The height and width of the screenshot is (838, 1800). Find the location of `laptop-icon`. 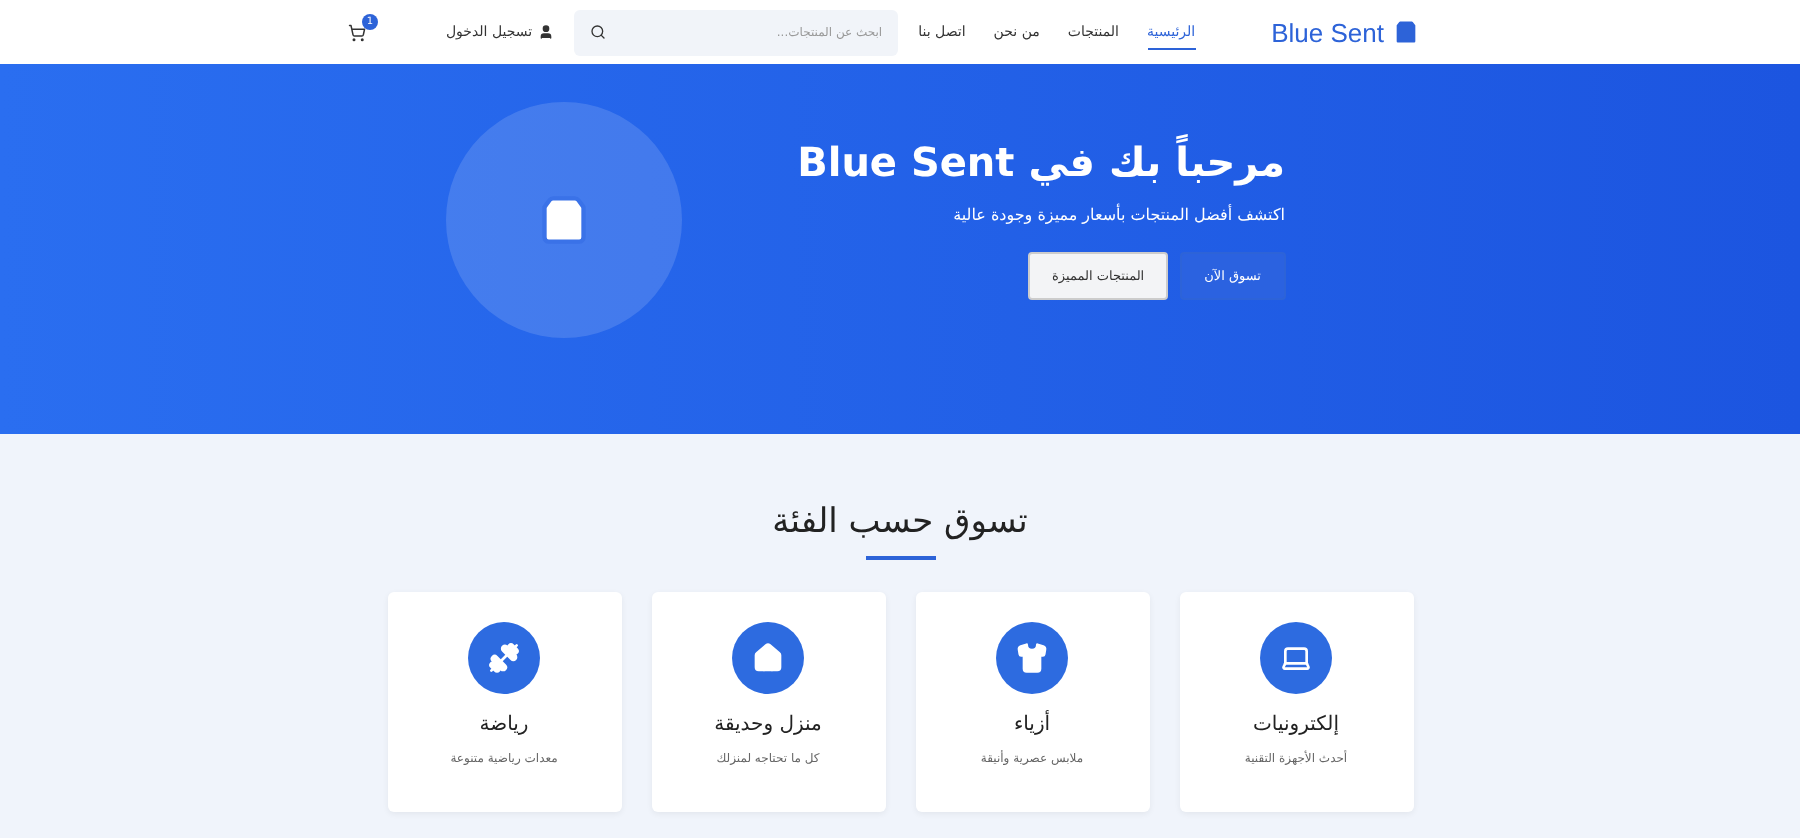

laptop-icon is located at coordinates (1296, 658).